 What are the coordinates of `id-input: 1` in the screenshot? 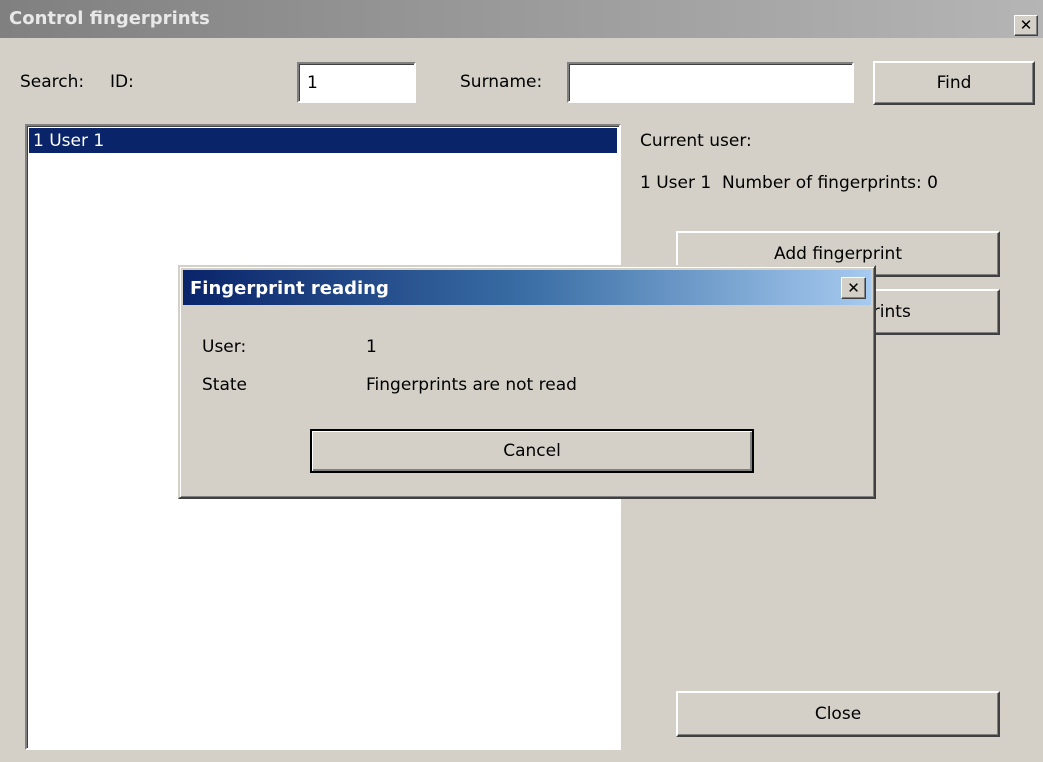 It's located at (356, 82).